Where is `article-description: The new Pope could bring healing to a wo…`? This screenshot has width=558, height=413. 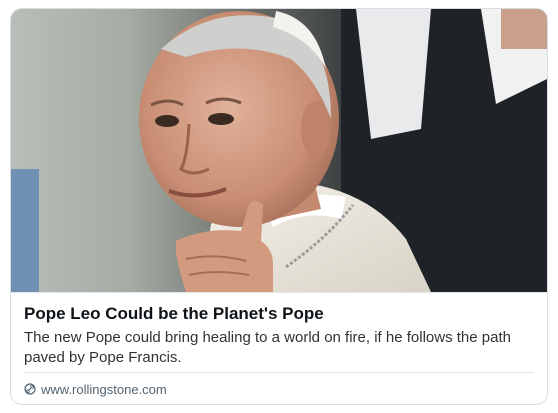 article-description: The new Pope could bring healing to a wo… is located at coordinates (267, 347).